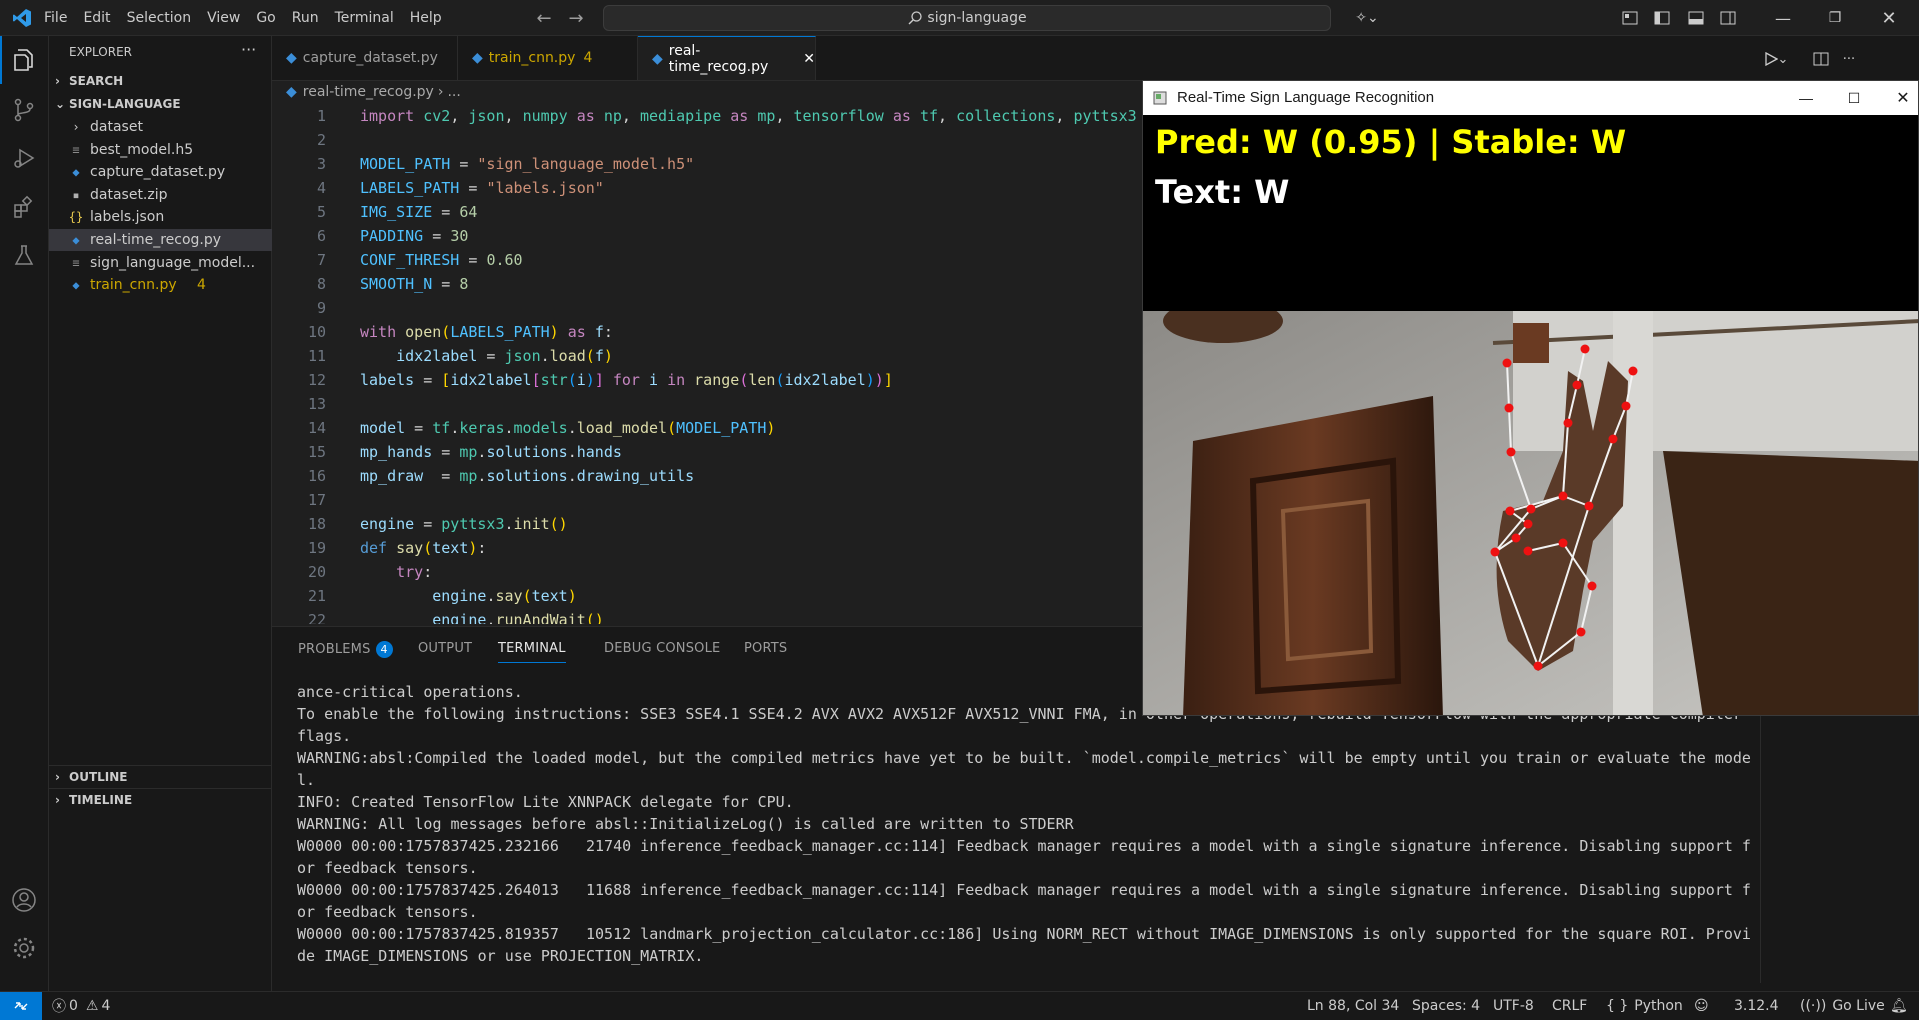  I want to click on go-live-button: ((·)) Go Live, so click(1842, 1006).